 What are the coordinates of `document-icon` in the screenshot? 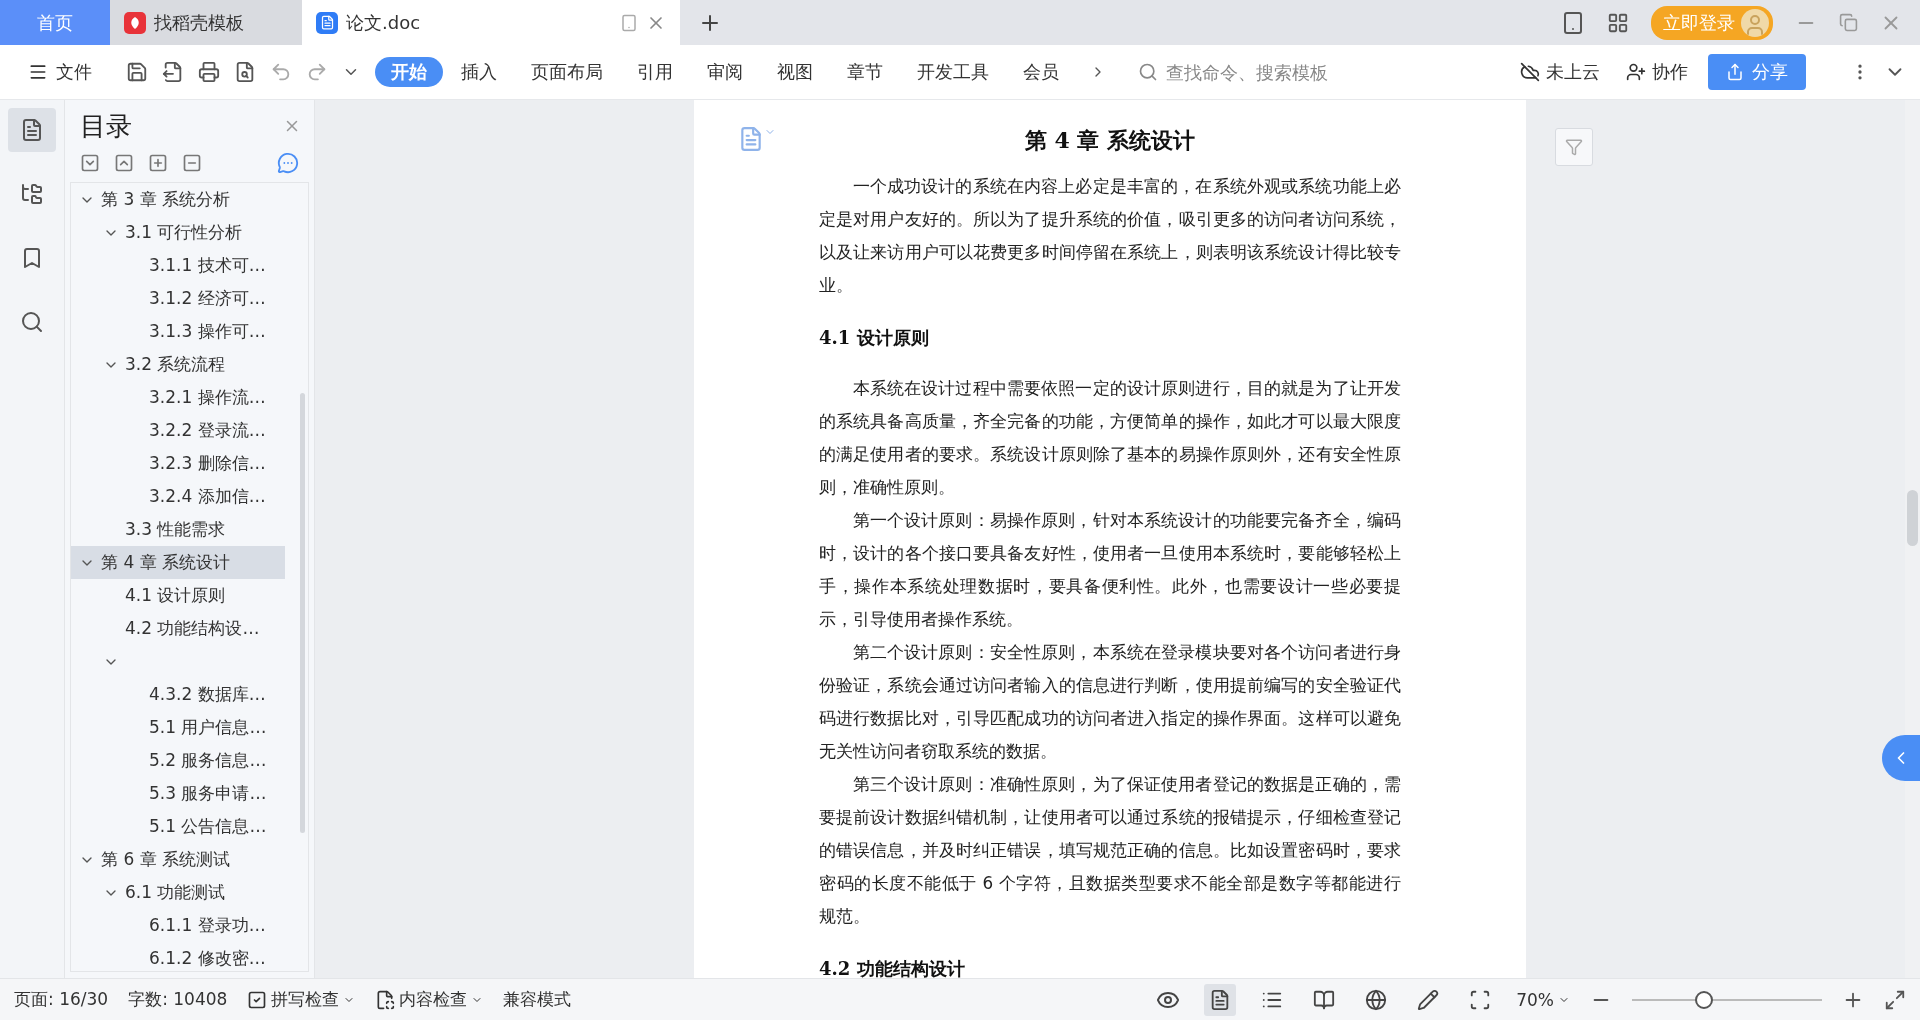 It's located at (327, 22).